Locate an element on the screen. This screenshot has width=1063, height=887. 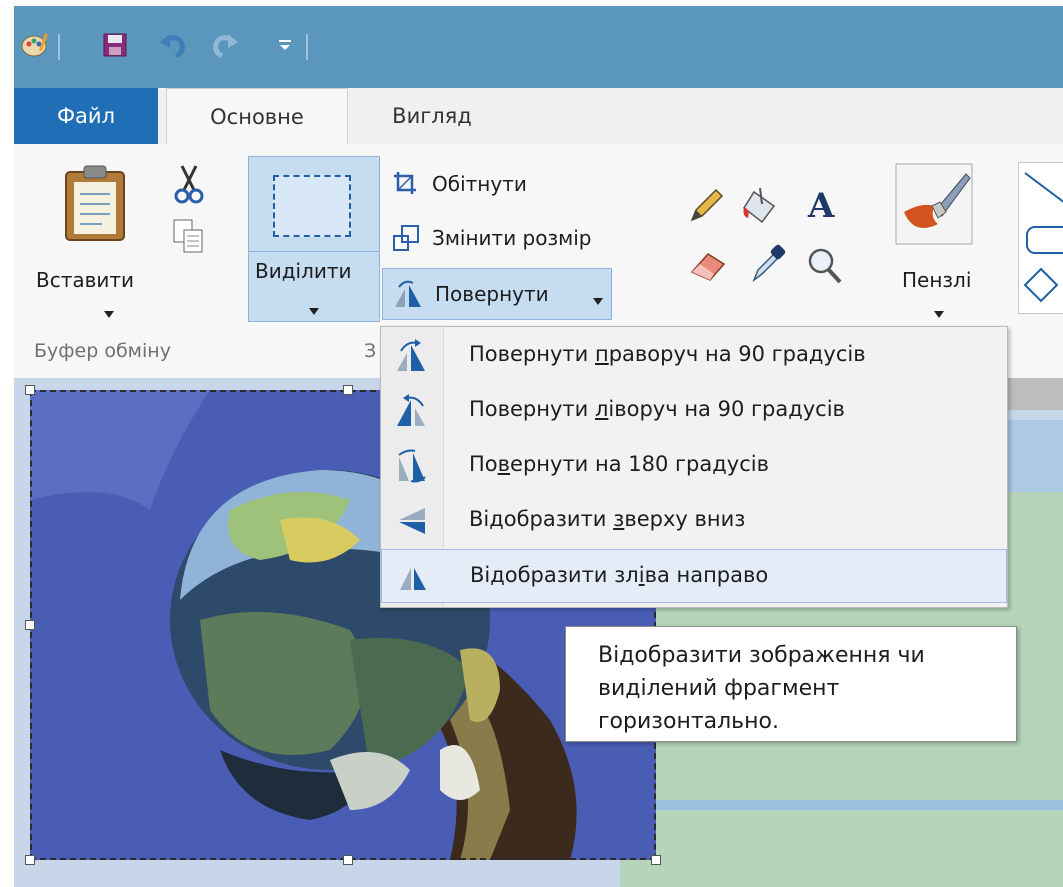
menu-item-label: Повернути ліворуч на 90 градусів is located at coordinates (657, 409).